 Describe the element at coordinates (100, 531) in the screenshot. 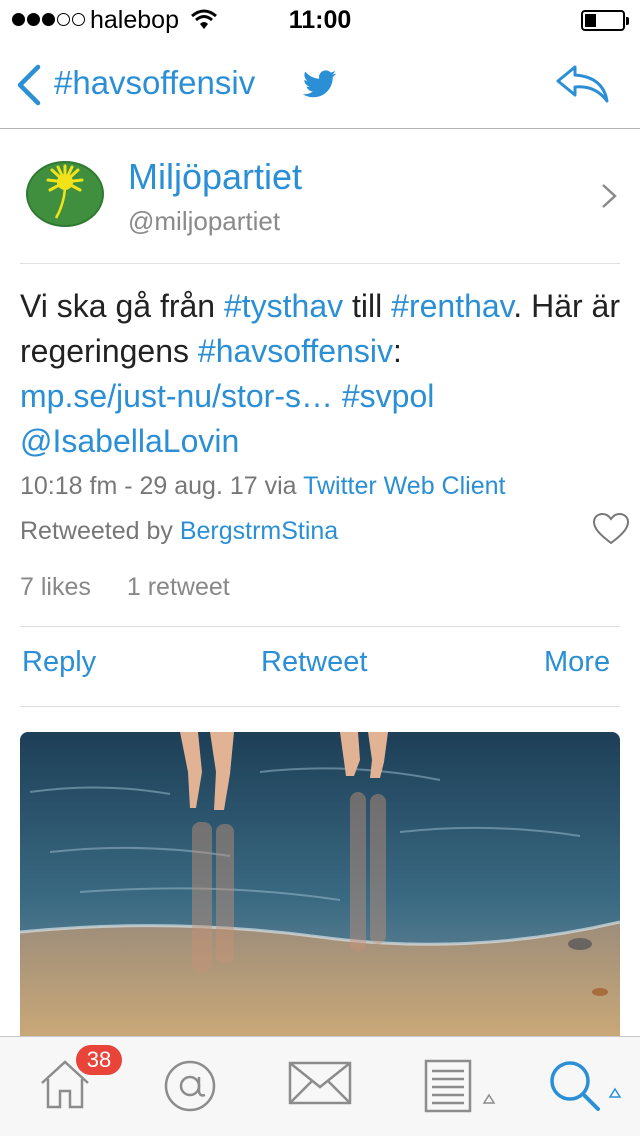

I see `retweeted-by-label: Retweeted by` at that location.